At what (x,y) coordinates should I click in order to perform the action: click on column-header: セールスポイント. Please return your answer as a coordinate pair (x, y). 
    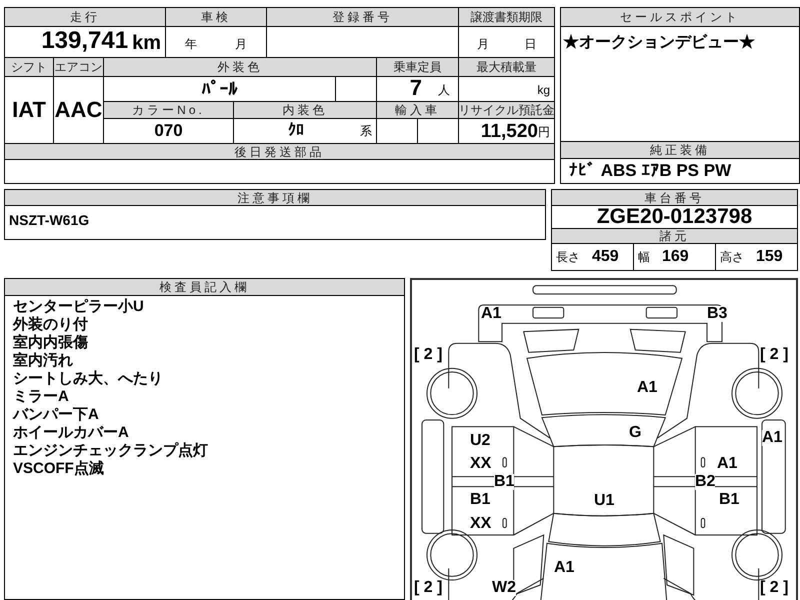
    Looking at the image, I should click on (680, 17).